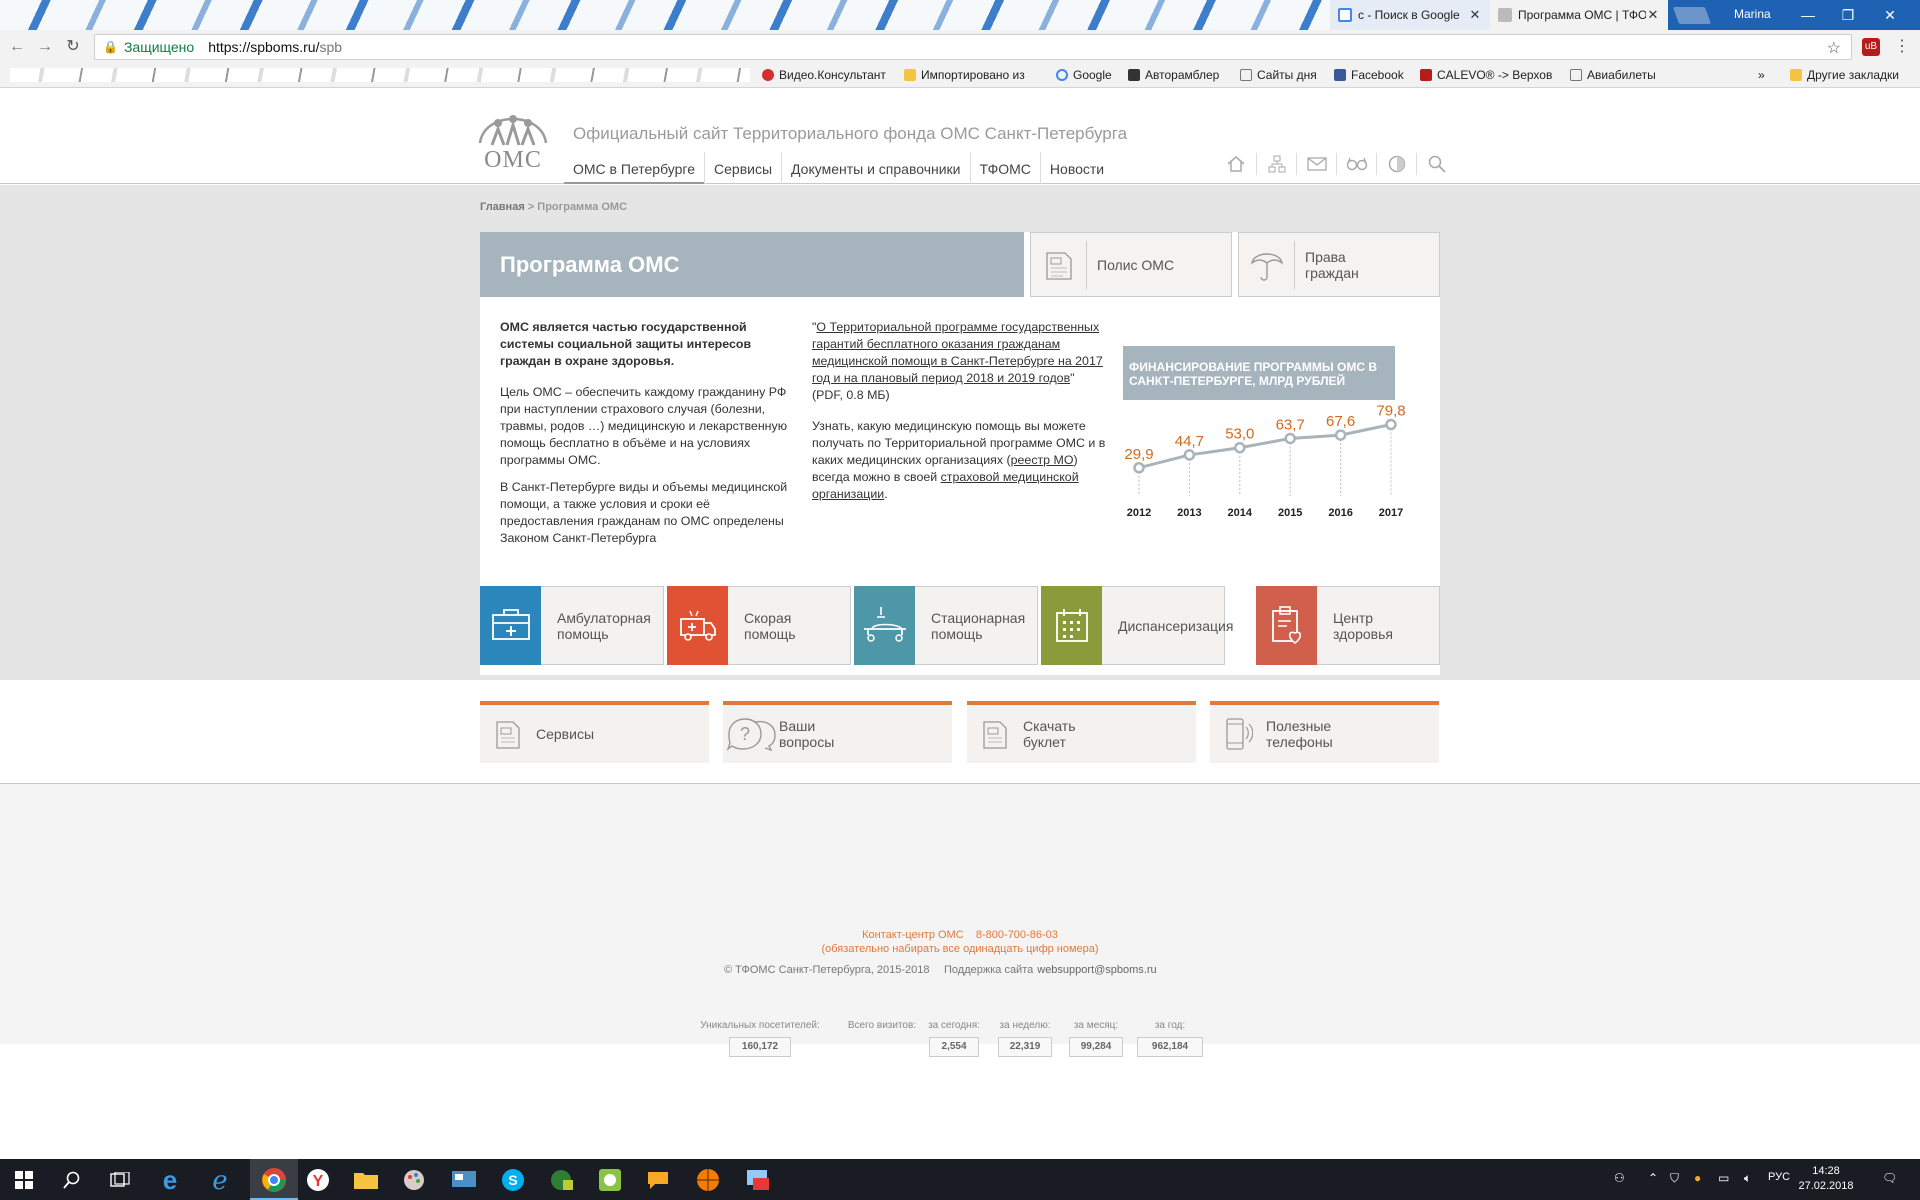  Describe the element at coordinates (1176, 625) in the screenshot. I see `tile-dispanserization-label: Диспансеризация` at that location.